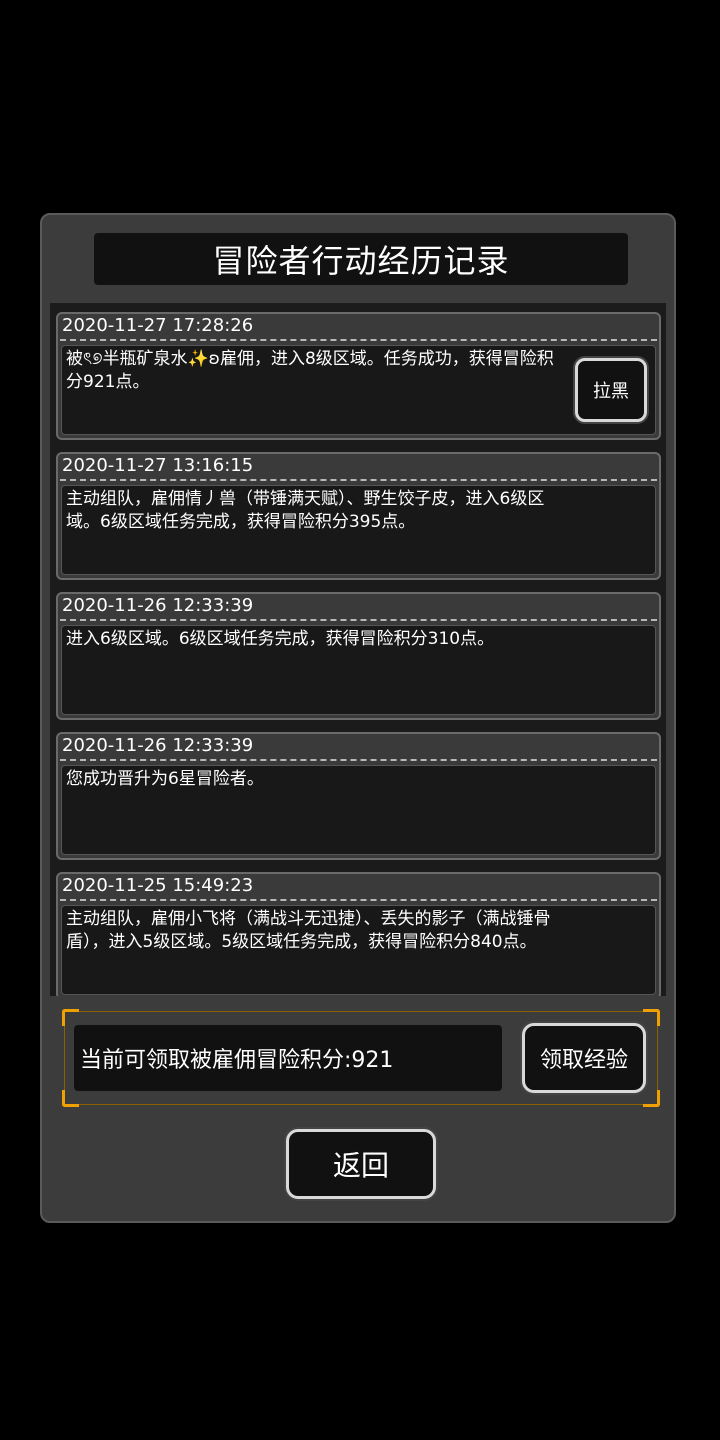 The image size is (720, 1440). Describe the element at coordinates (158, 885) in the screenshot. I see `log-timestamp: 2020-11-25 15:49:23` at that location.